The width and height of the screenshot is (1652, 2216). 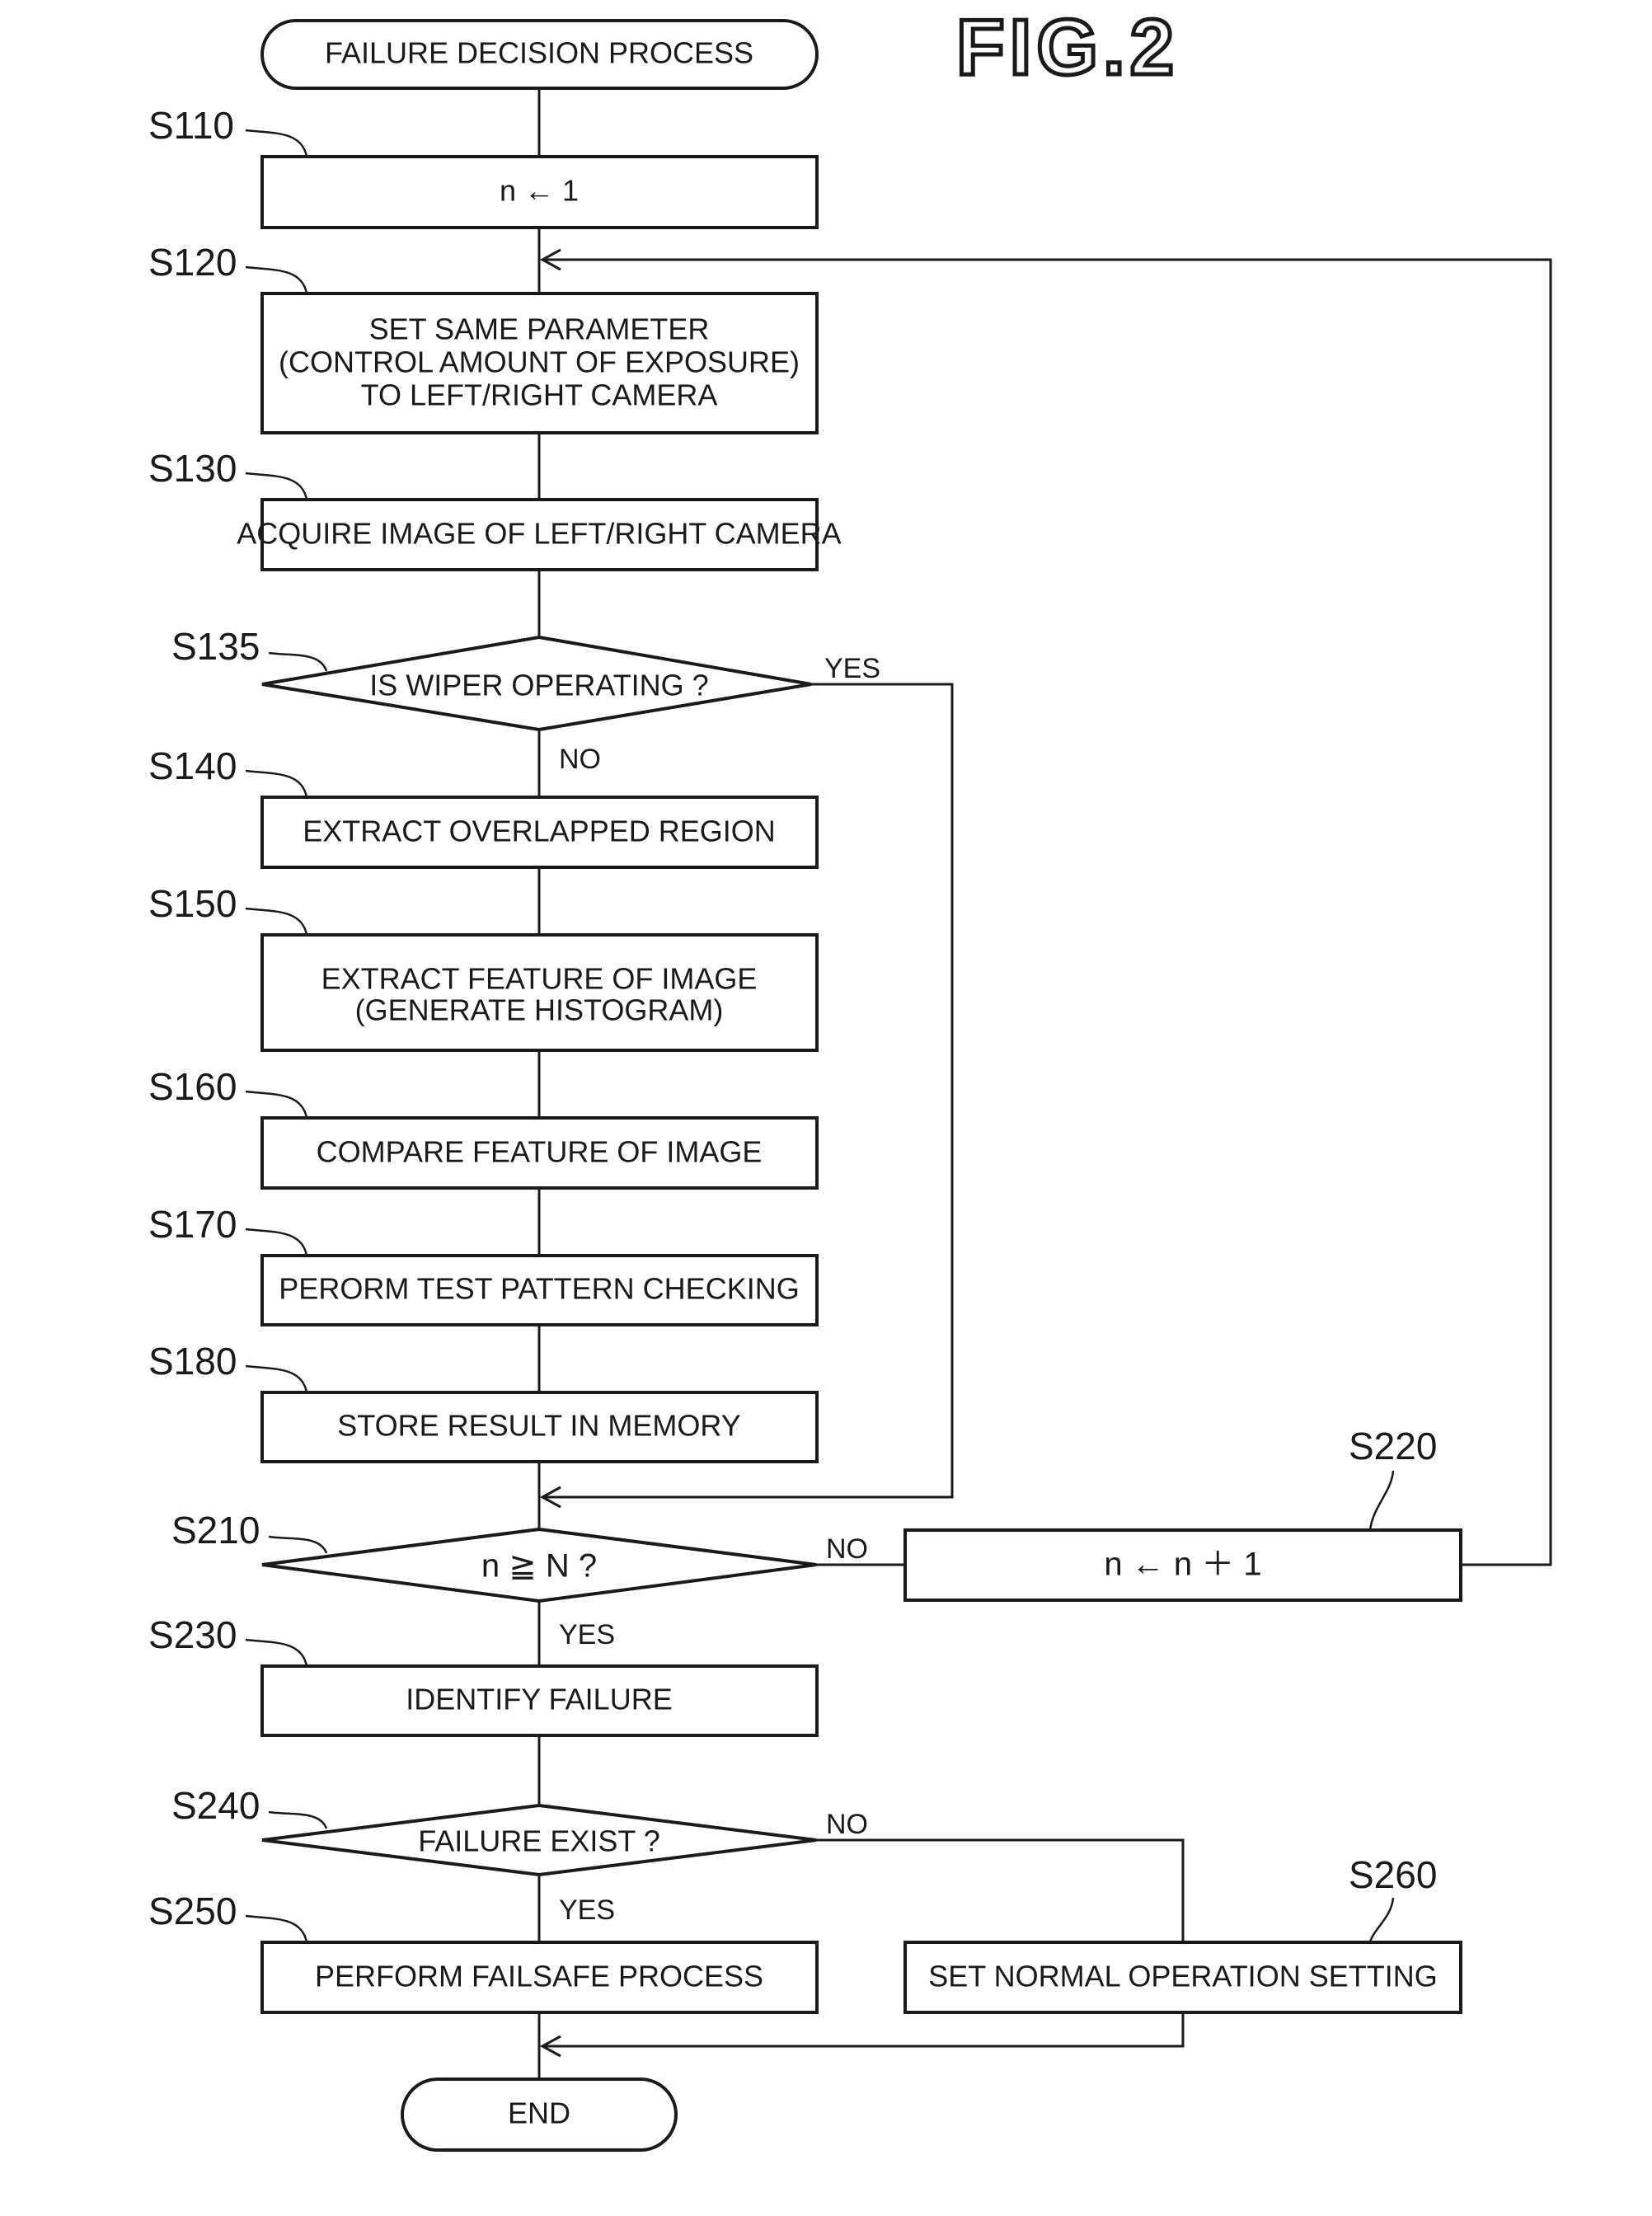 What do you see at coordinates (192, 1224) in the screenshot?
I see `step-s170-label: S170` at bounding box center [192, 1224].